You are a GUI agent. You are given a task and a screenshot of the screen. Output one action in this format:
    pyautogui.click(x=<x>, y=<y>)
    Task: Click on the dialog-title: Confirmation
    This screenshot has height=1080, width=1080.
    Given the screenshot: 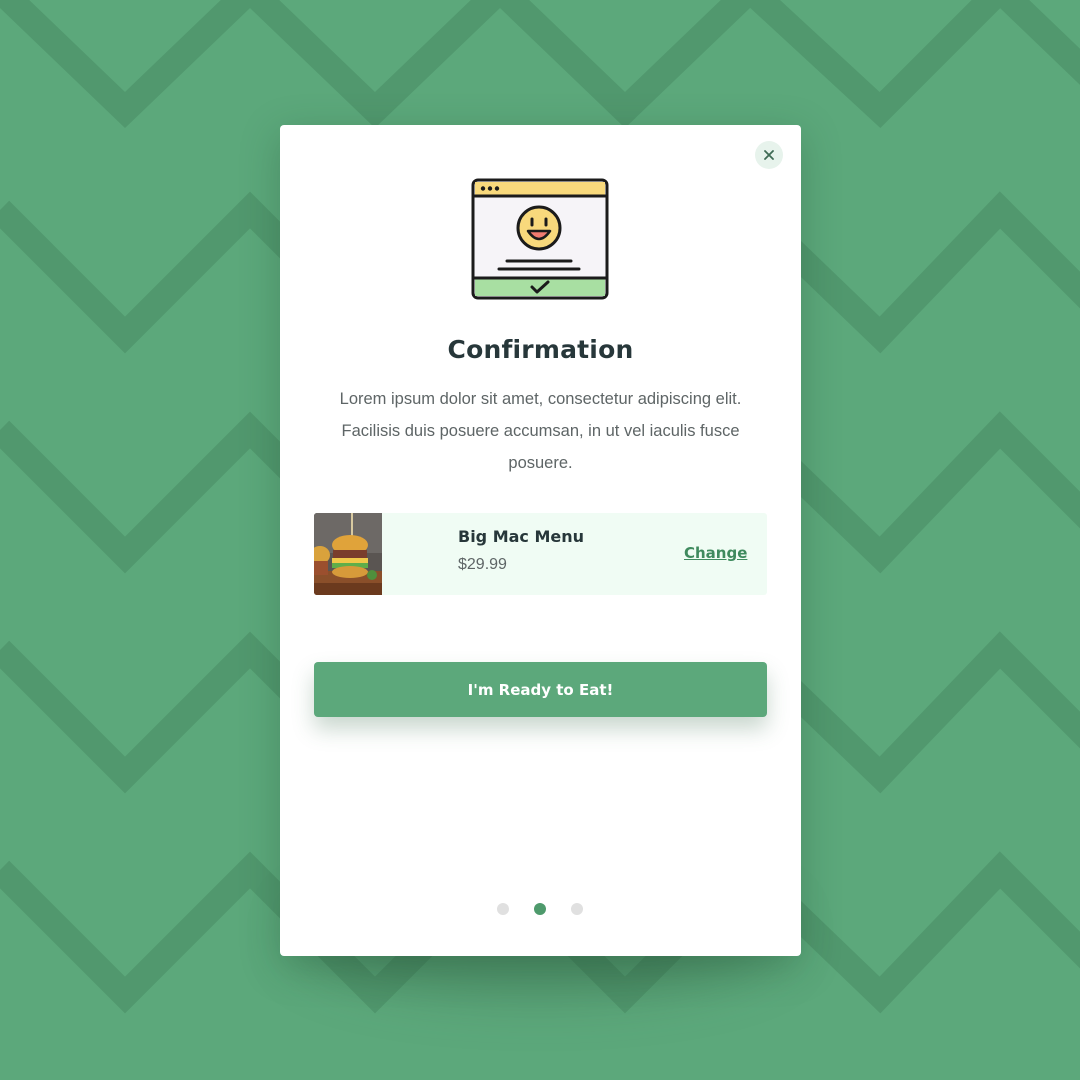 What is the action you would take?
    pyautogui.click(x=540, y=349)
    